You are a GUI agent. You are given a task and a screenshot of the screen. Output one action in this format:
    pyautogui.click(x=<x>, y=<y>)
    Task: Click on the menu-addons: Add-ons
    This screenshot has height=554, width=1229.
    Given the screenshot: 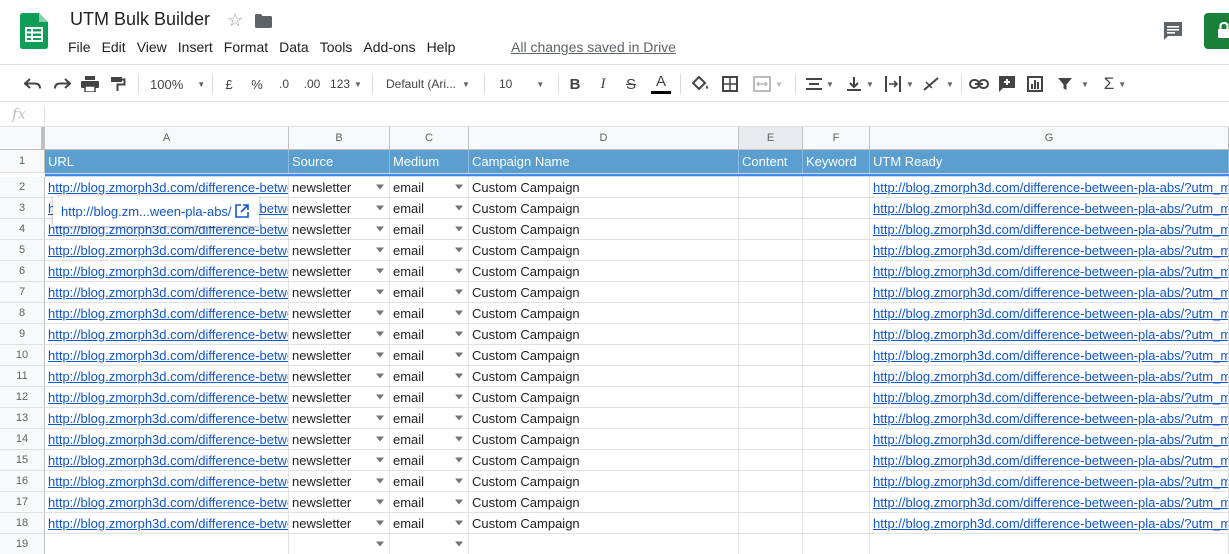 What is the action you would take?
    pyautogui.click(x=389, y=47)
    